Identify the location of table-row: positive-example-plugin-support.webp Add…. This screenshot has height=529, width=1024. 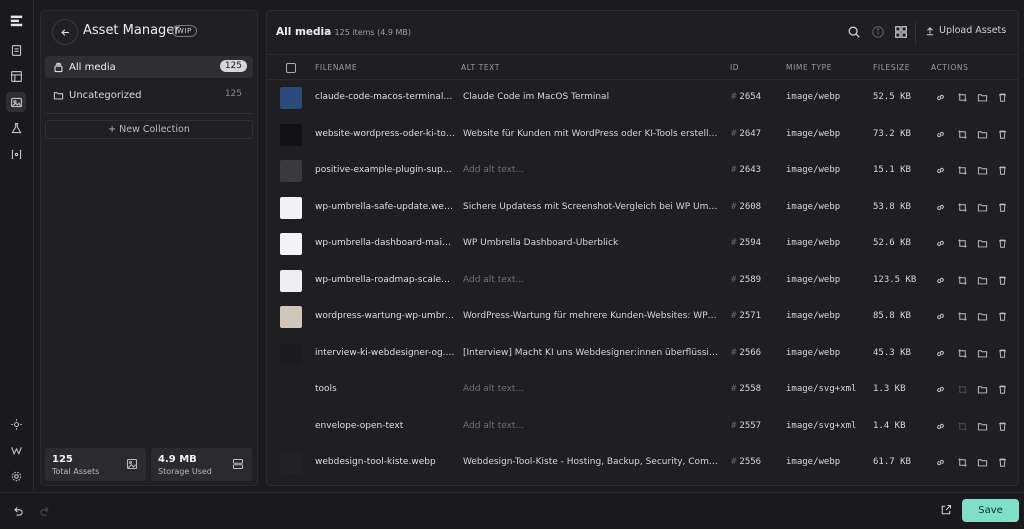
(642, 171).